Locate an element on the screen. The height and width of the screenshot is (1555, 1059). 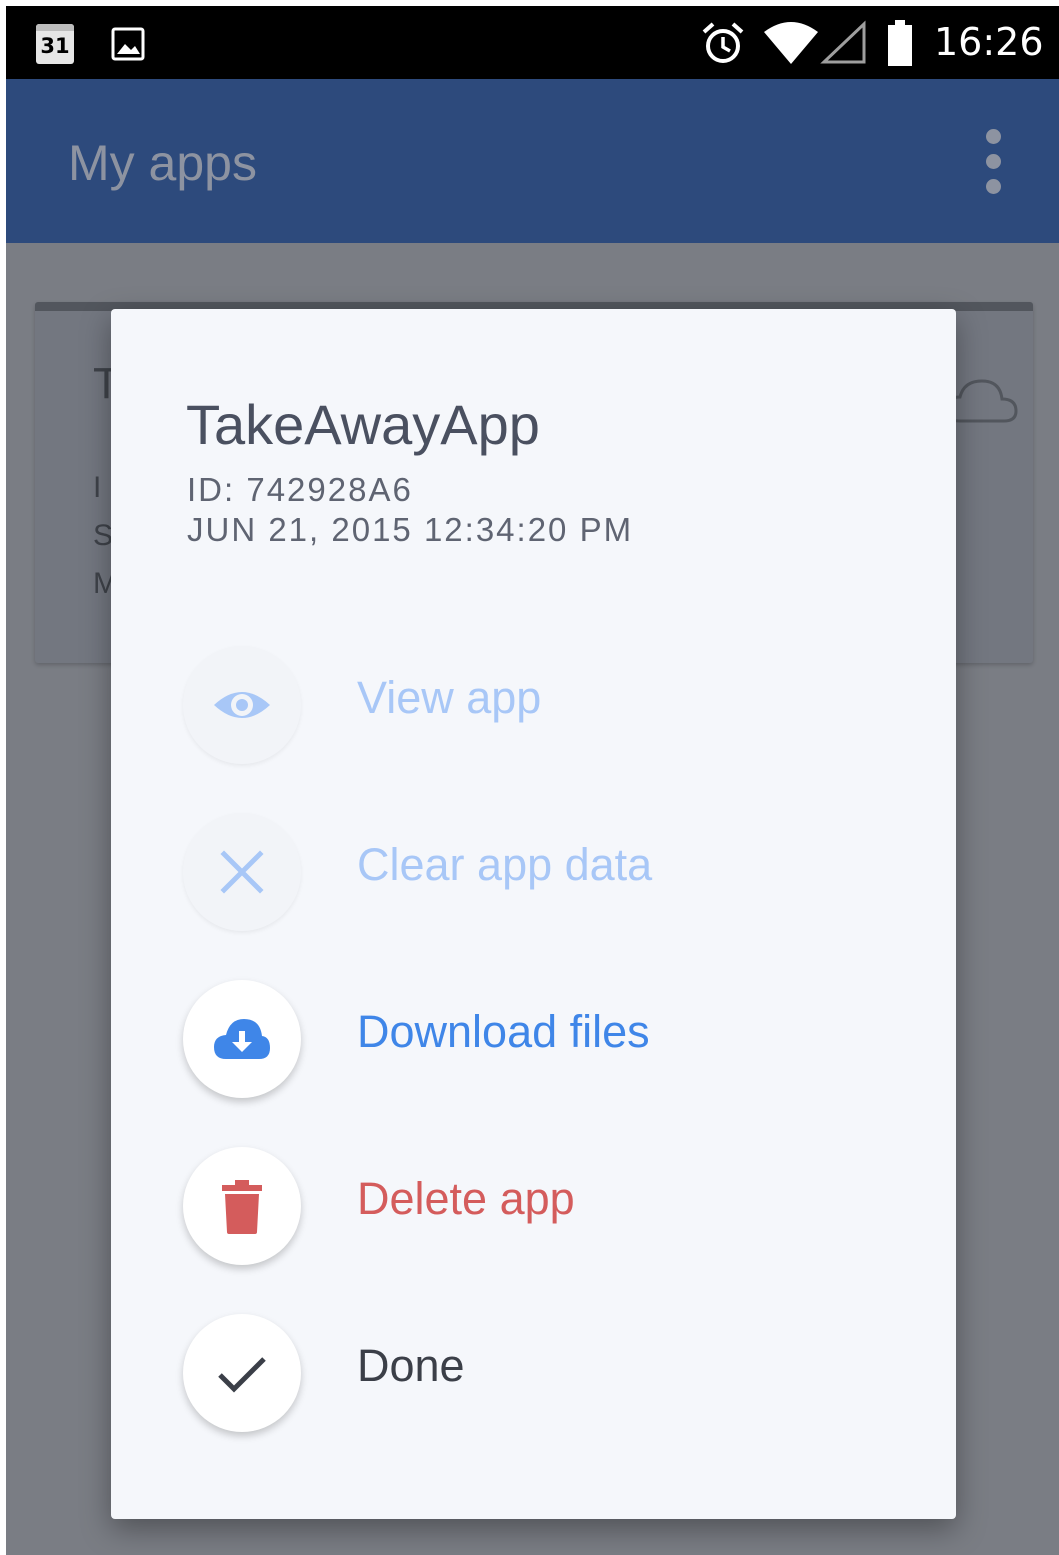
calendar-icon: 31 is located at coordinates (55, 44).